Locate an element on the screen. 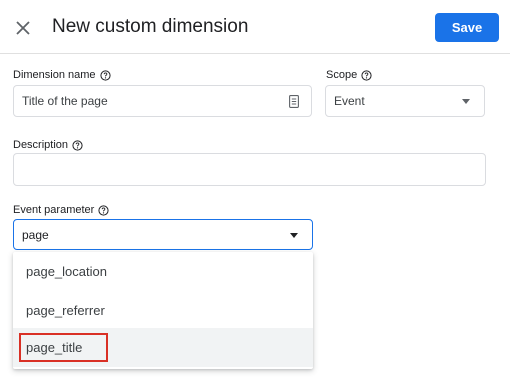  close-button is located at coordinates (23, 28).